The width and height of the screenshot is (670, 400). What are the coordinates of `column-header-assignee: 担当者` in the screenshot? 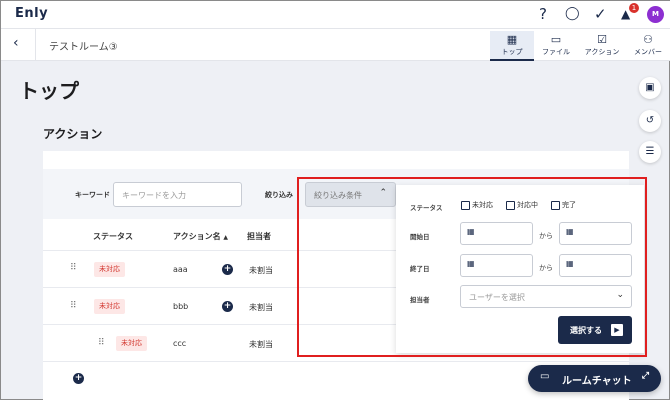 It's located at (259, 236).